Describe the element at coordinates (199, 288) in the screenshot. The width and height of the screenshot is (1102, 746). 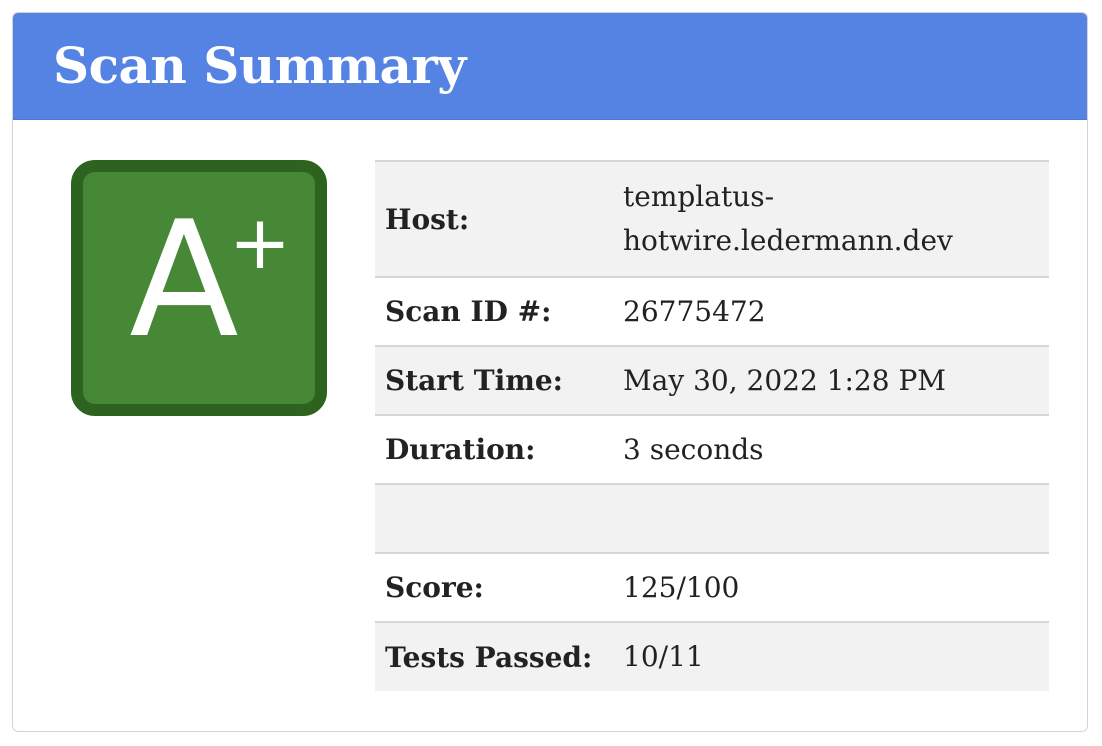
I see `grade-badge: A +` at that location.